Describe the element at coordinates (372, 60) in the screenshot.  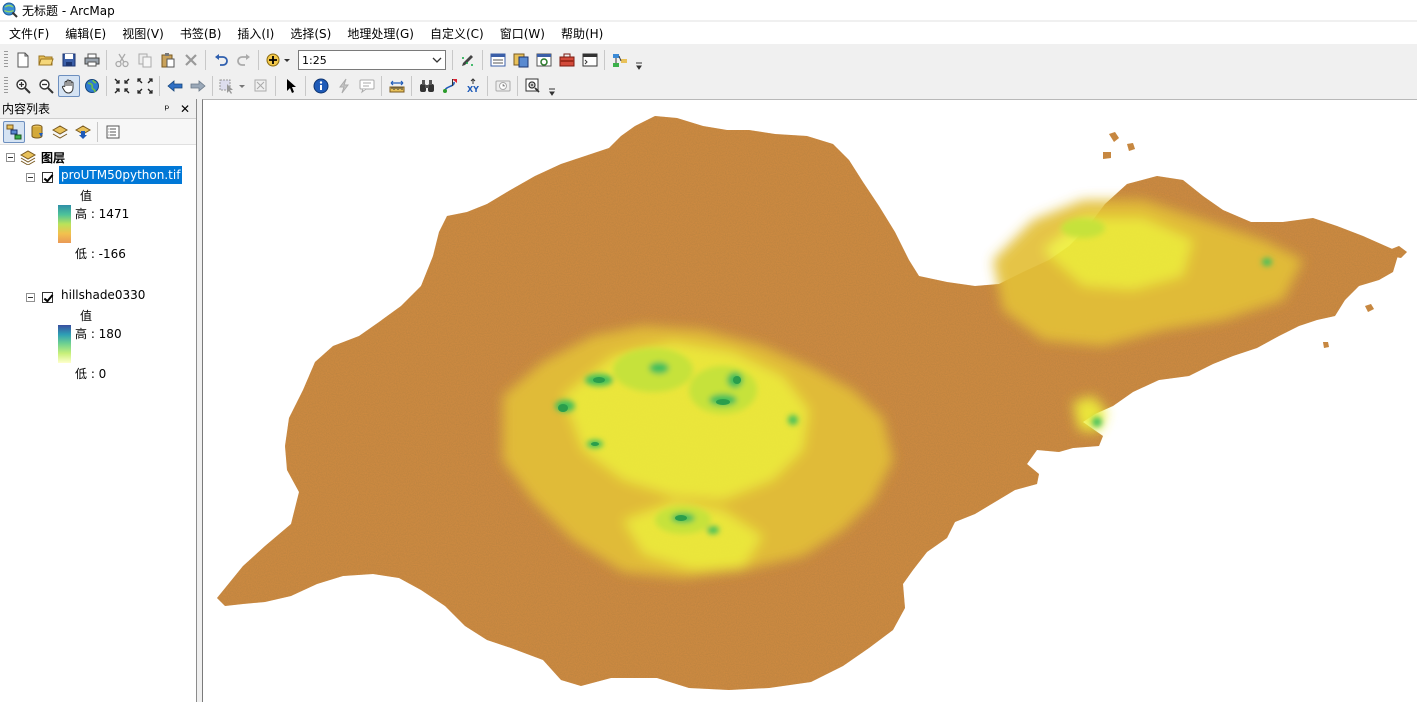
I see `map-scale-combobox: 1:25` at that location.